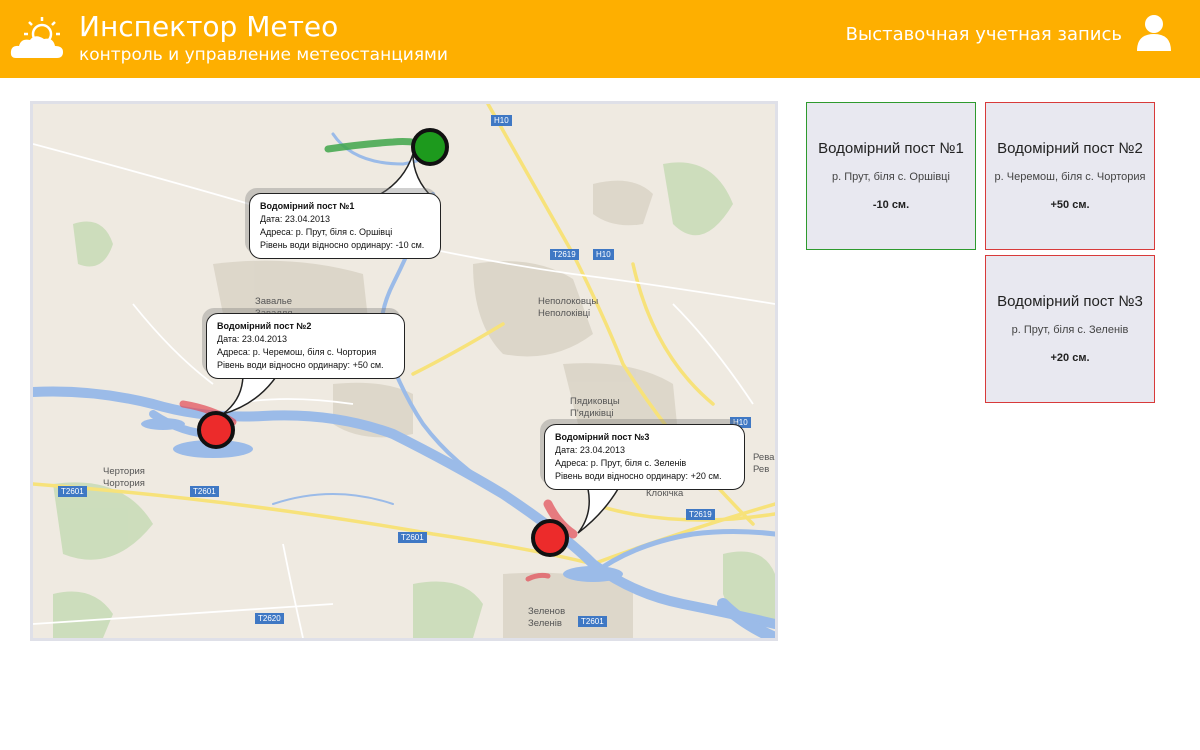 The image size is (1200, 750). Describe the element at coordinates (1070, 148) in the screenshot. I see `card-title: Водомірний пост №2` at that location.